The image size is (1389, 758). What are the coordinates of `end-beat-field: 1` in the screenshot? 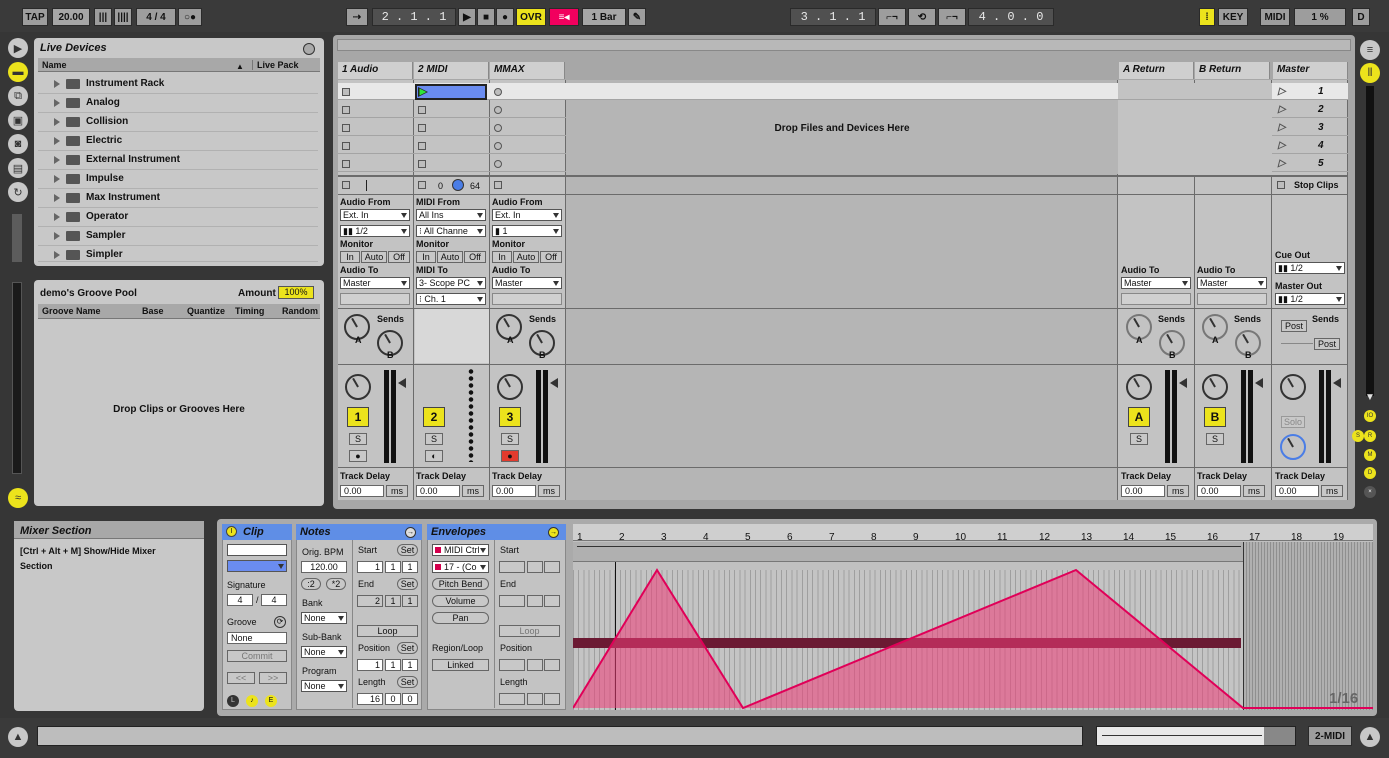 It's located at (393, 601).